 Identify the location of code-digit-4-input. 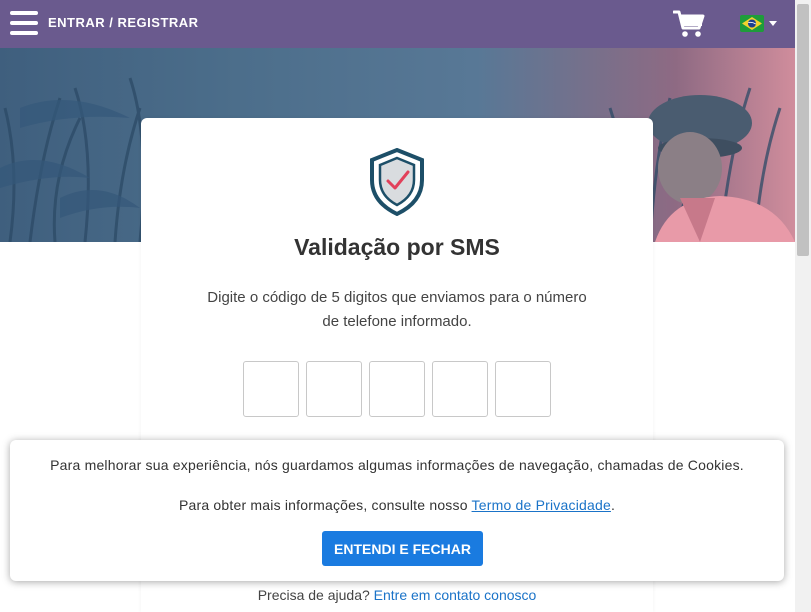
(460, 389).